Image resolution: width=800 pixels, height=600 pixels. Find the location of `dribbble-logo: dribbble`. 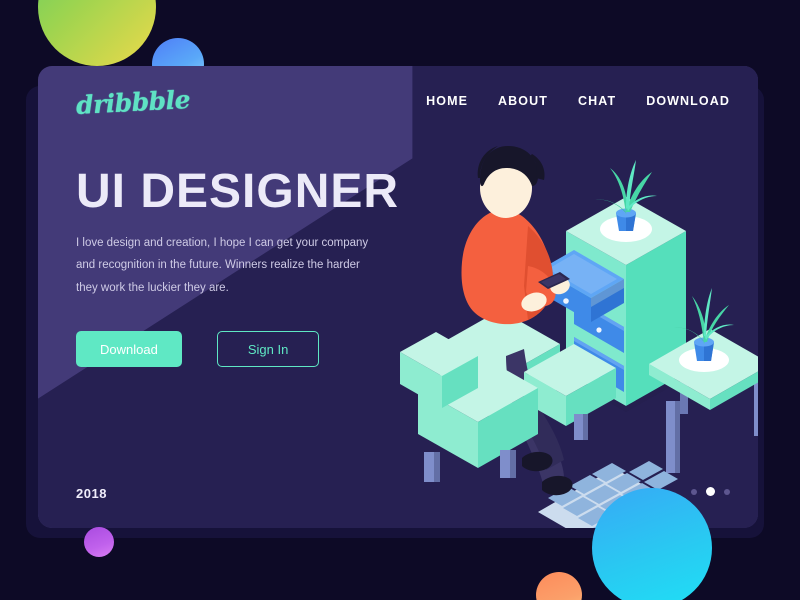

dribbble-logo: dribbble is located at coordinates (132, 102).